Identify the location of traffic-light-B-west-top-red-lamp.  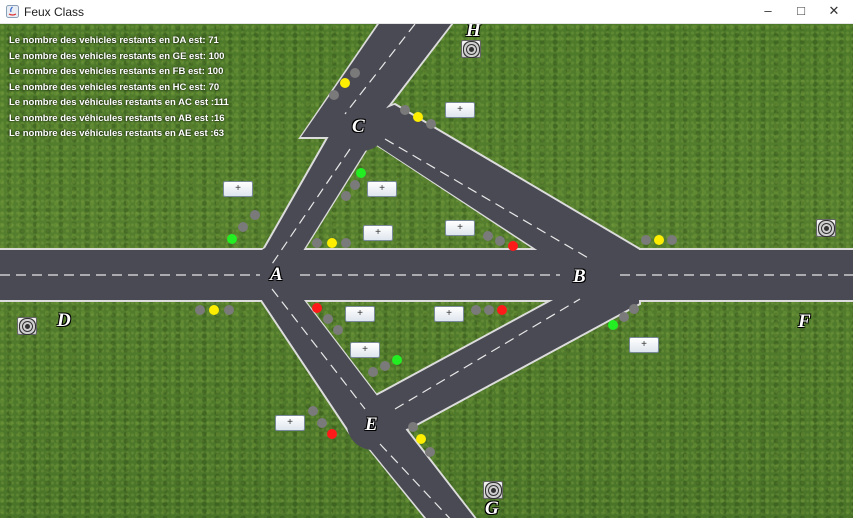
(513, 246).